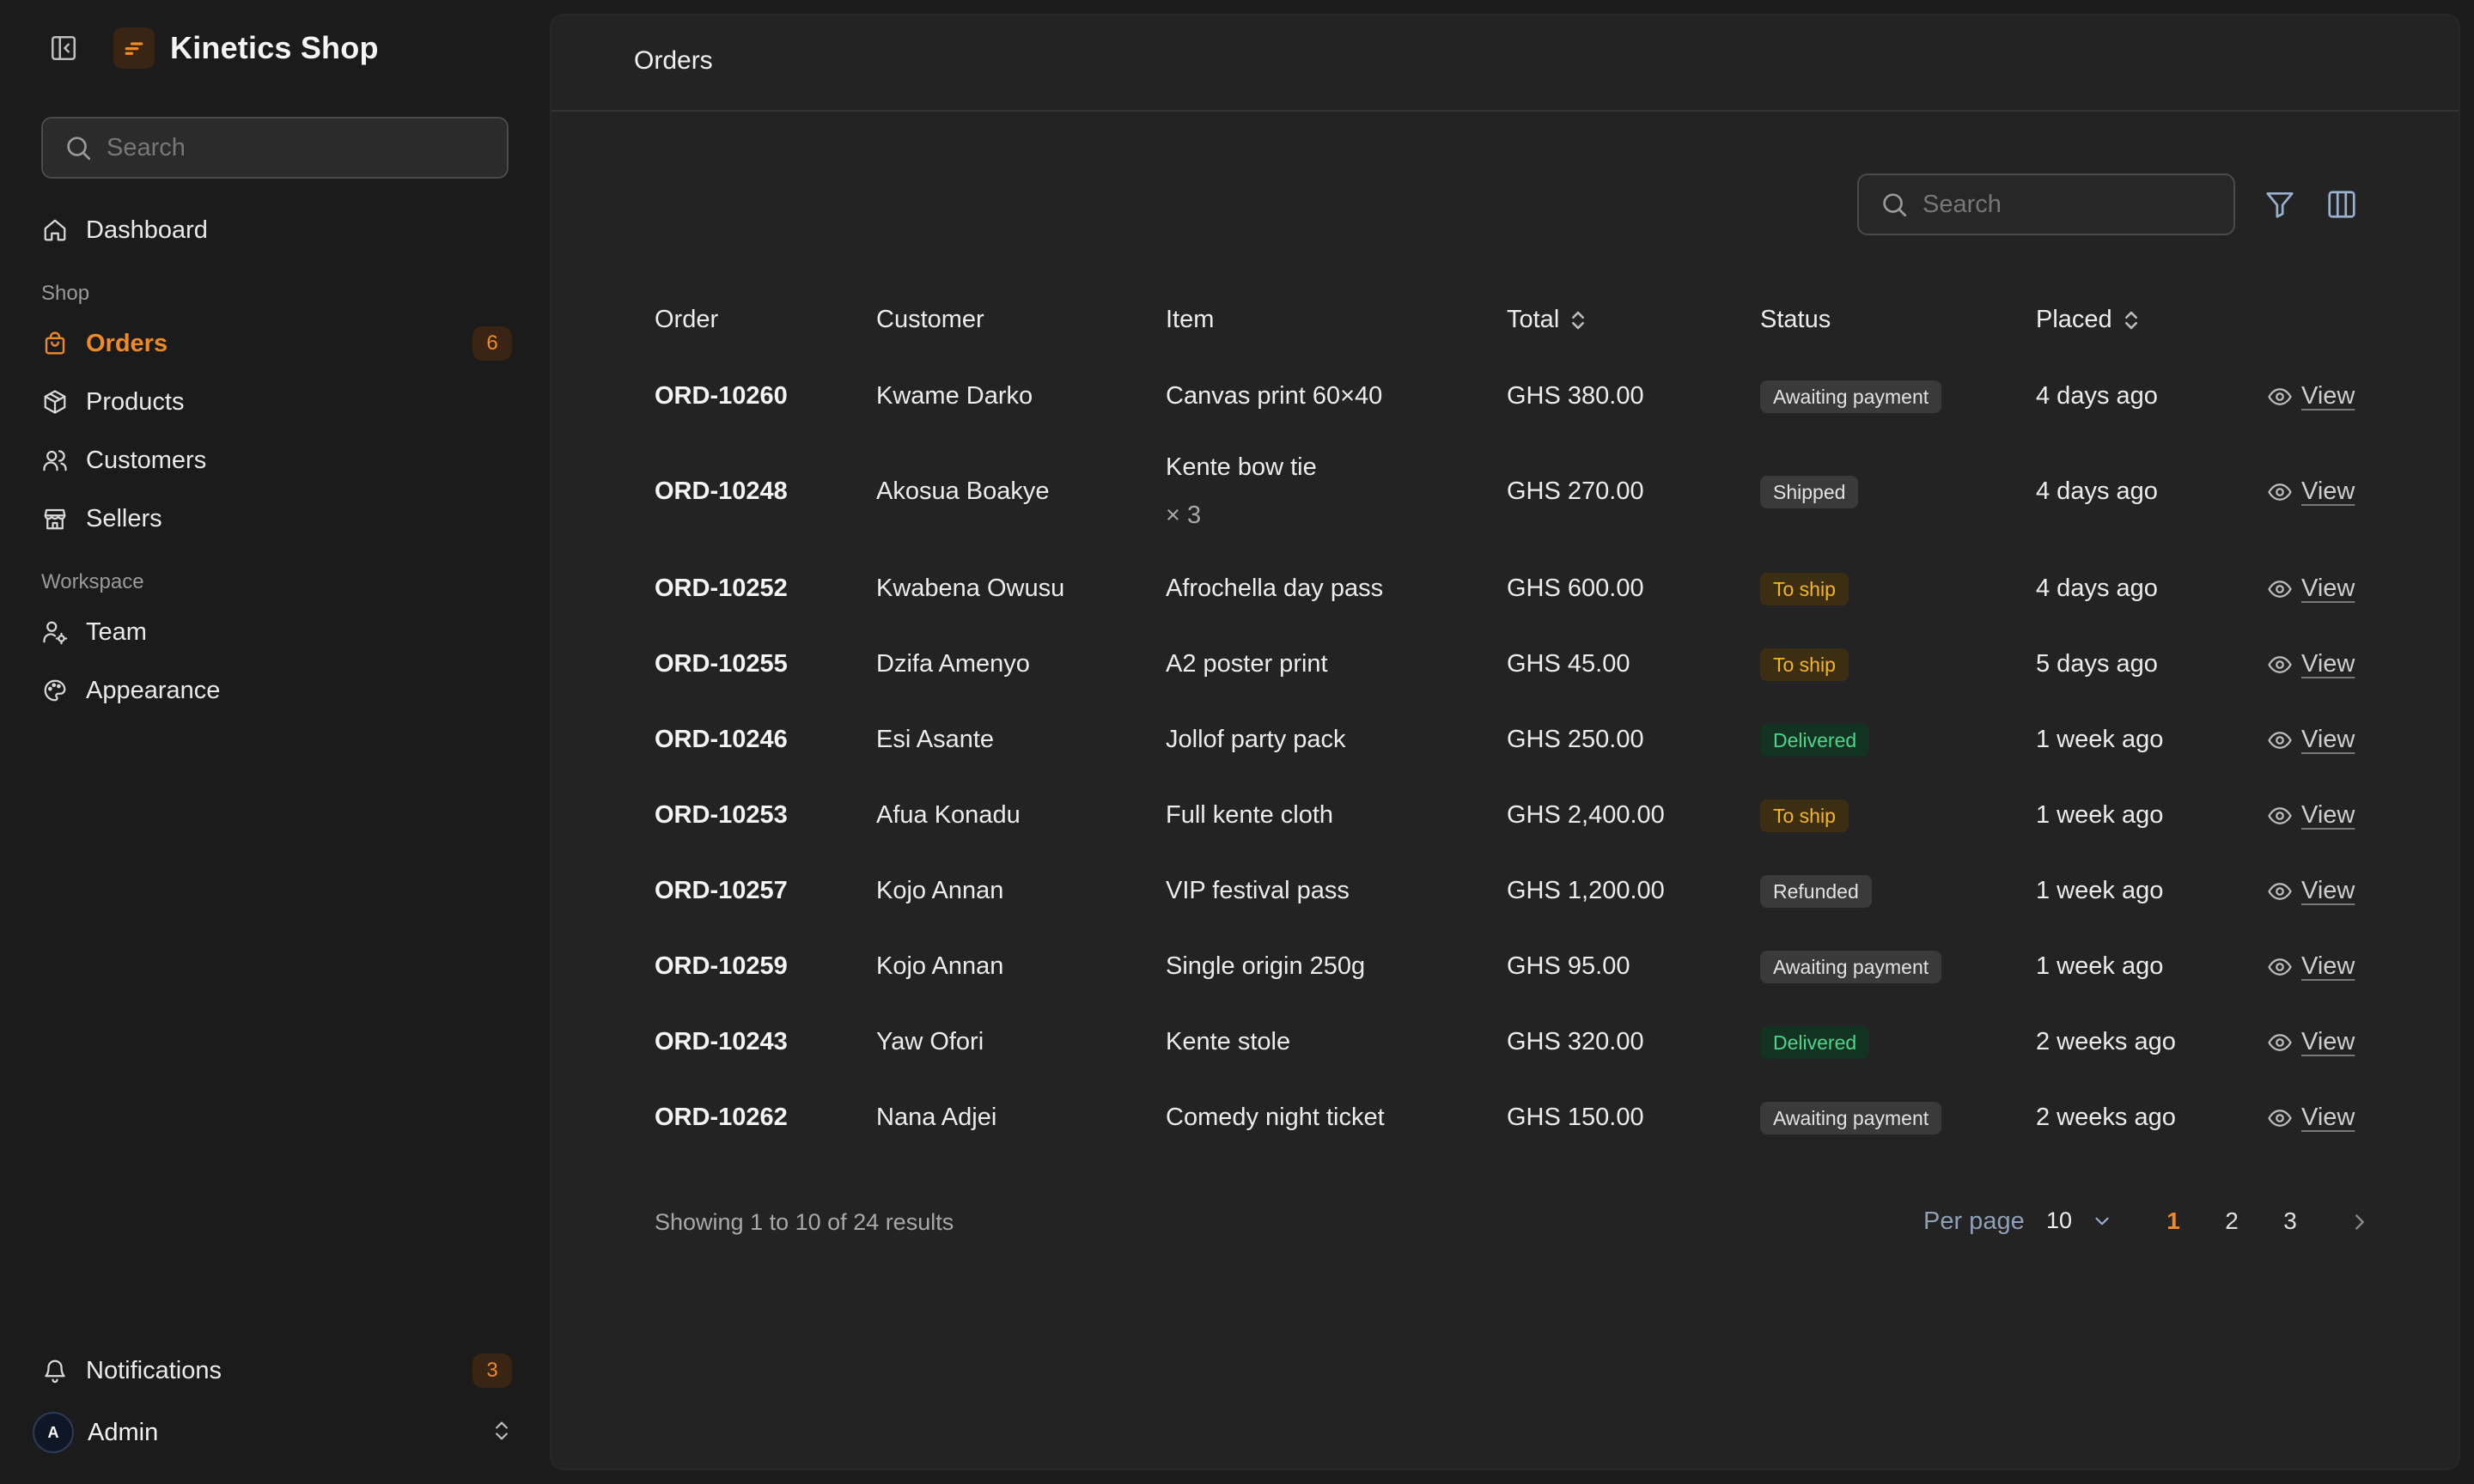 This screenshot has height=1484, width=2474. I want to click on order-total: GHS 150.00, so click(1575, 1117).